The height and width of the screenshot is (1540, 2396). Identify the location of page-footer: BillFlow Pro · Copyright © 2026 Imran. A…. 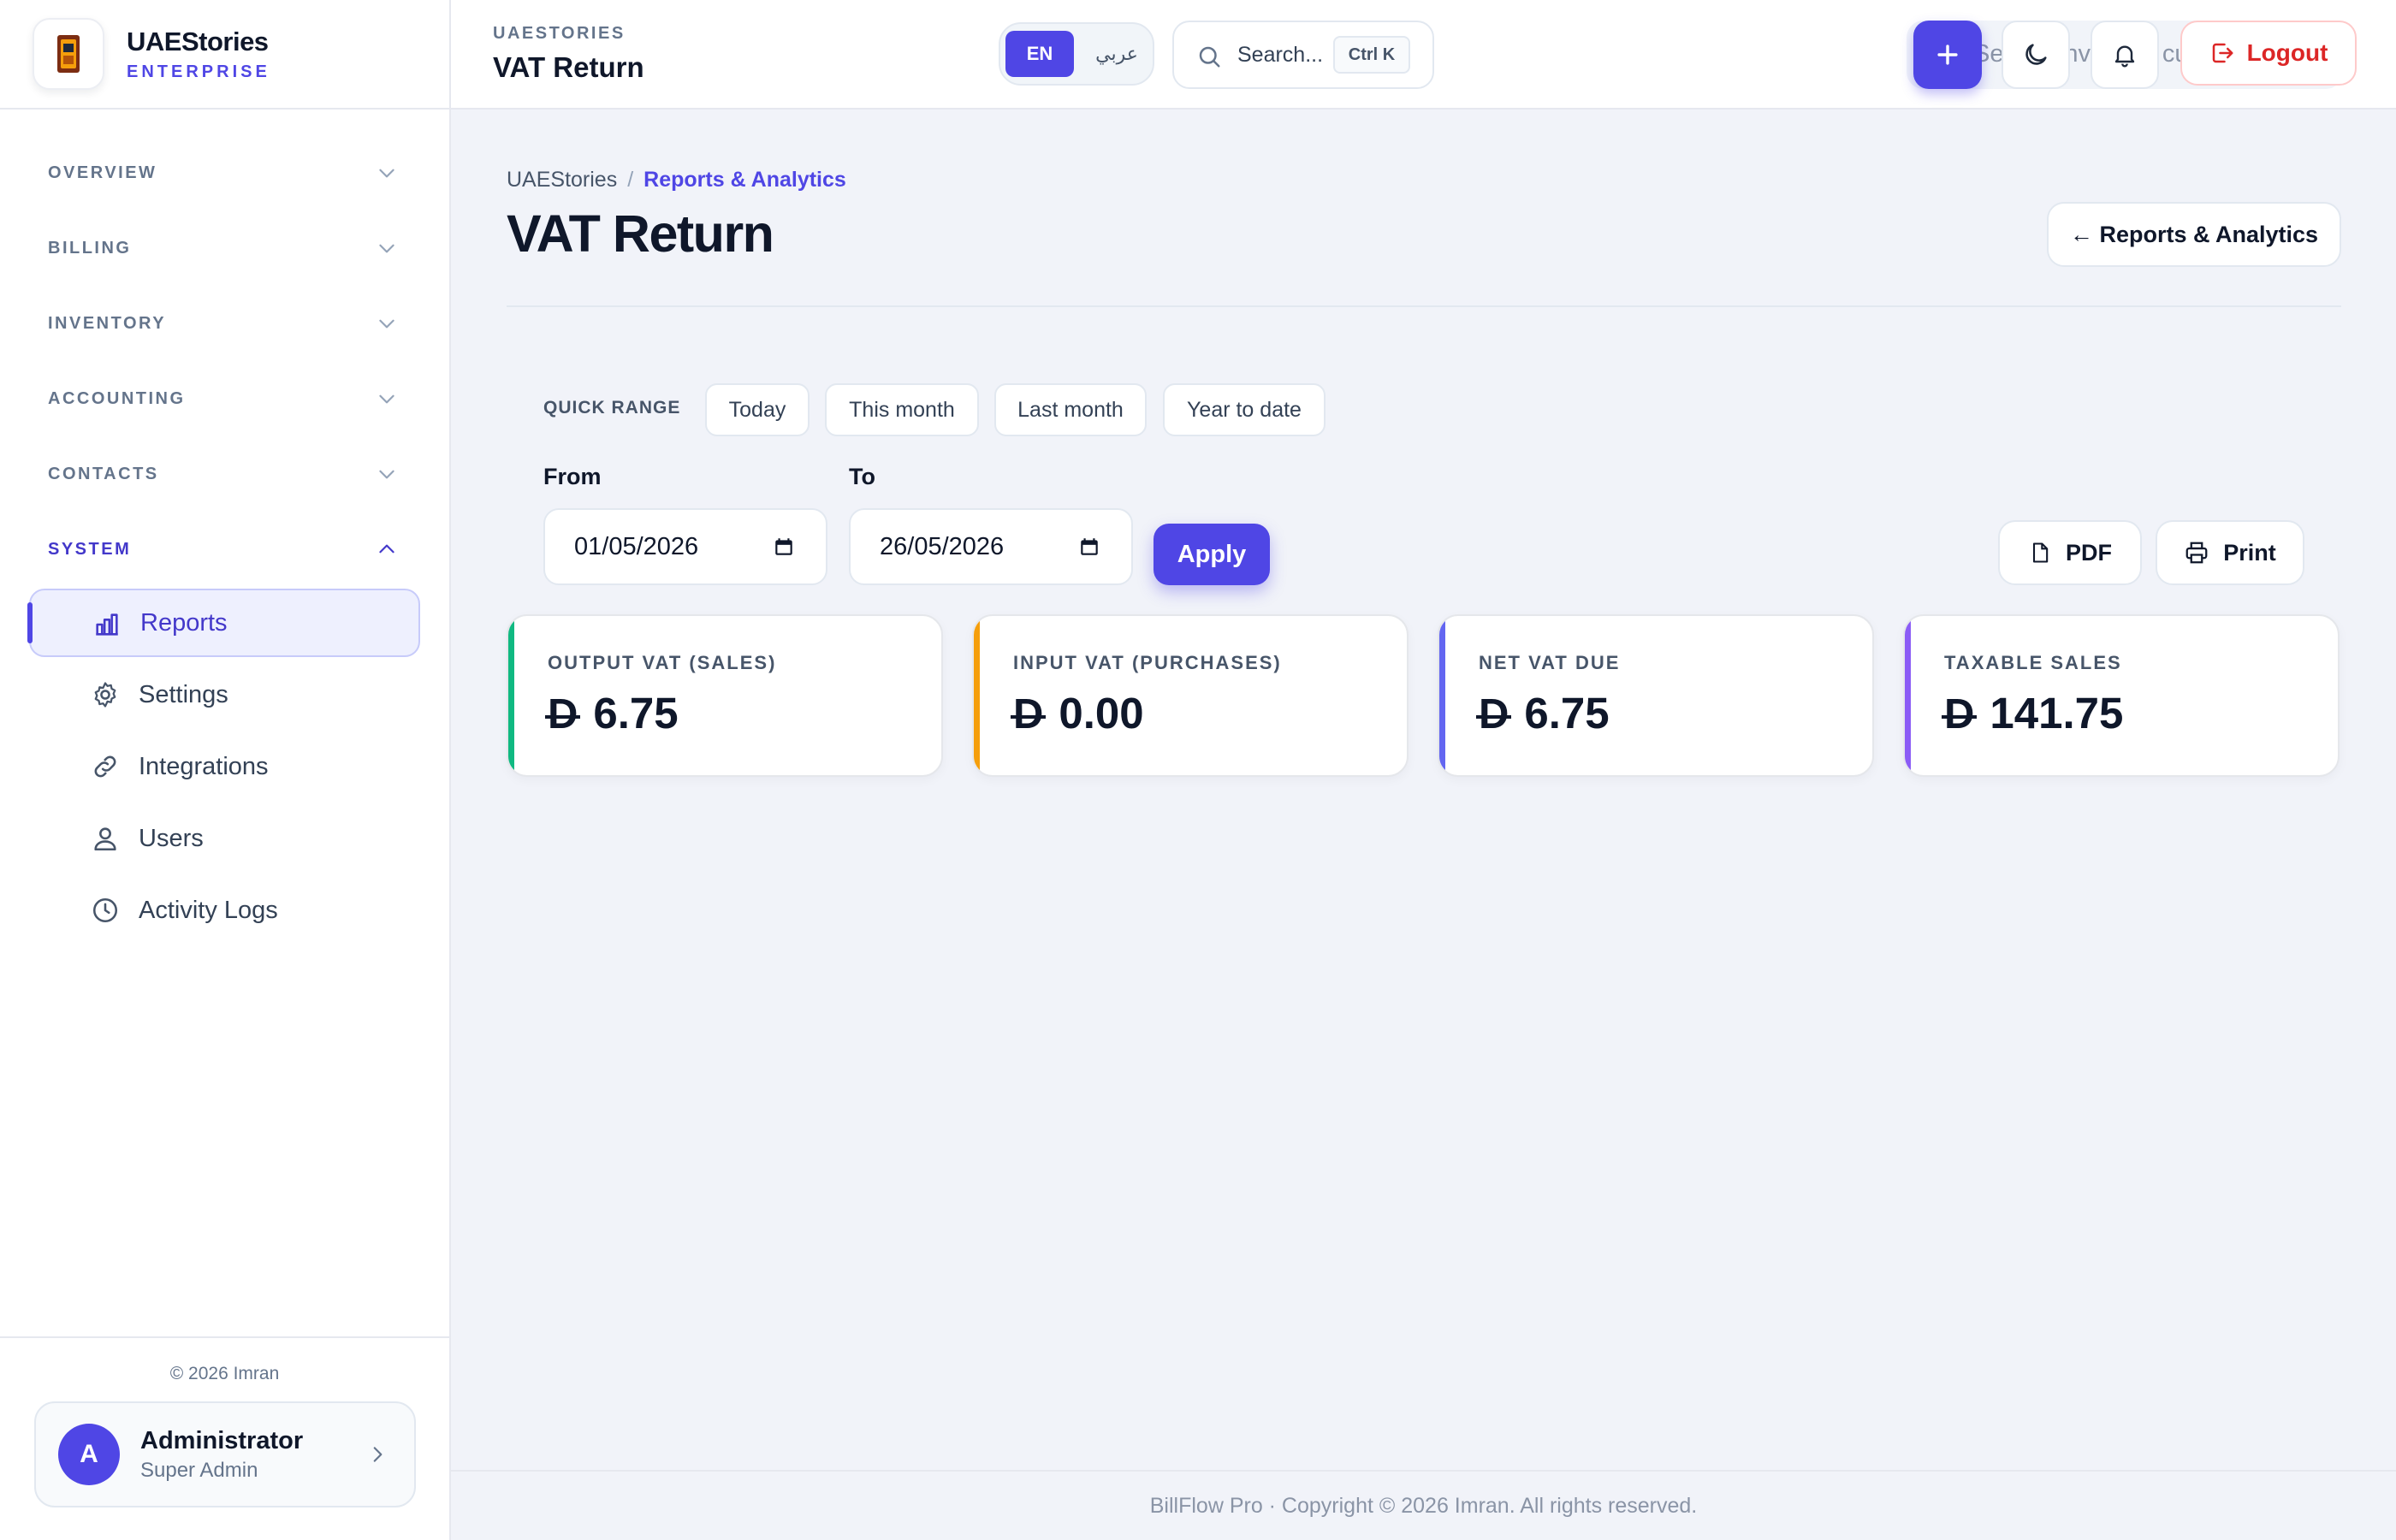
(1424, 1505).